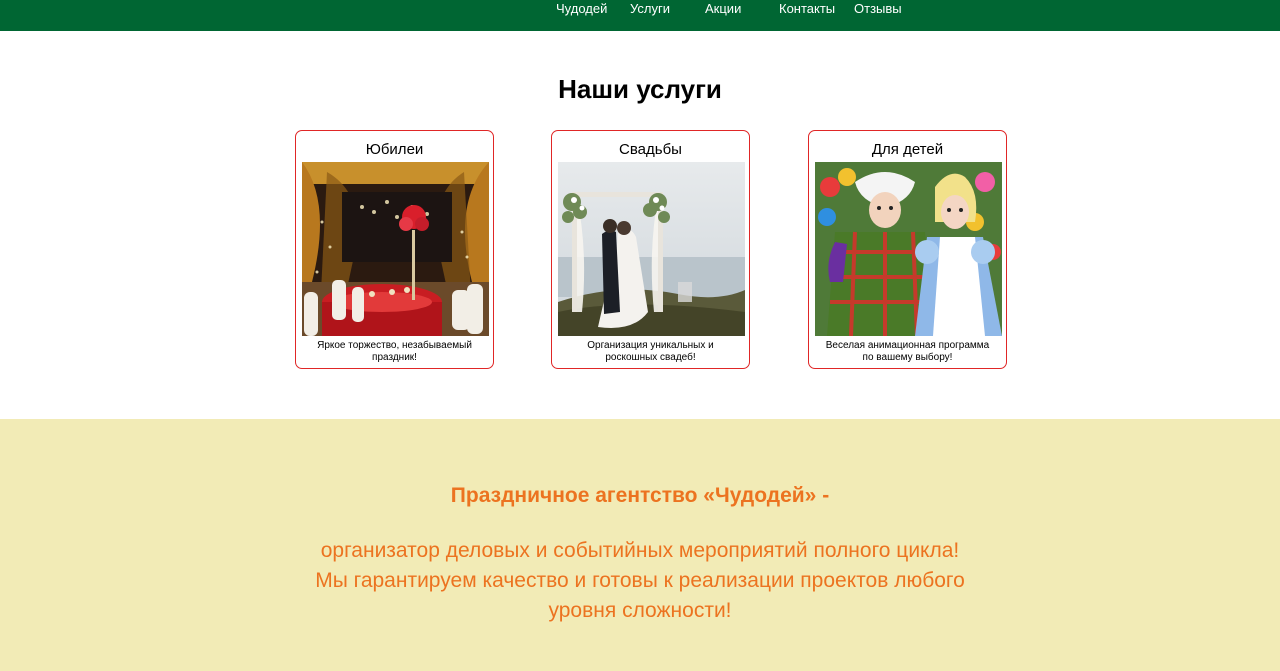  Describe the element at coordinates (878, 8) in the screenshot. I see `nav-link-reviews: Отзывы` at that location.